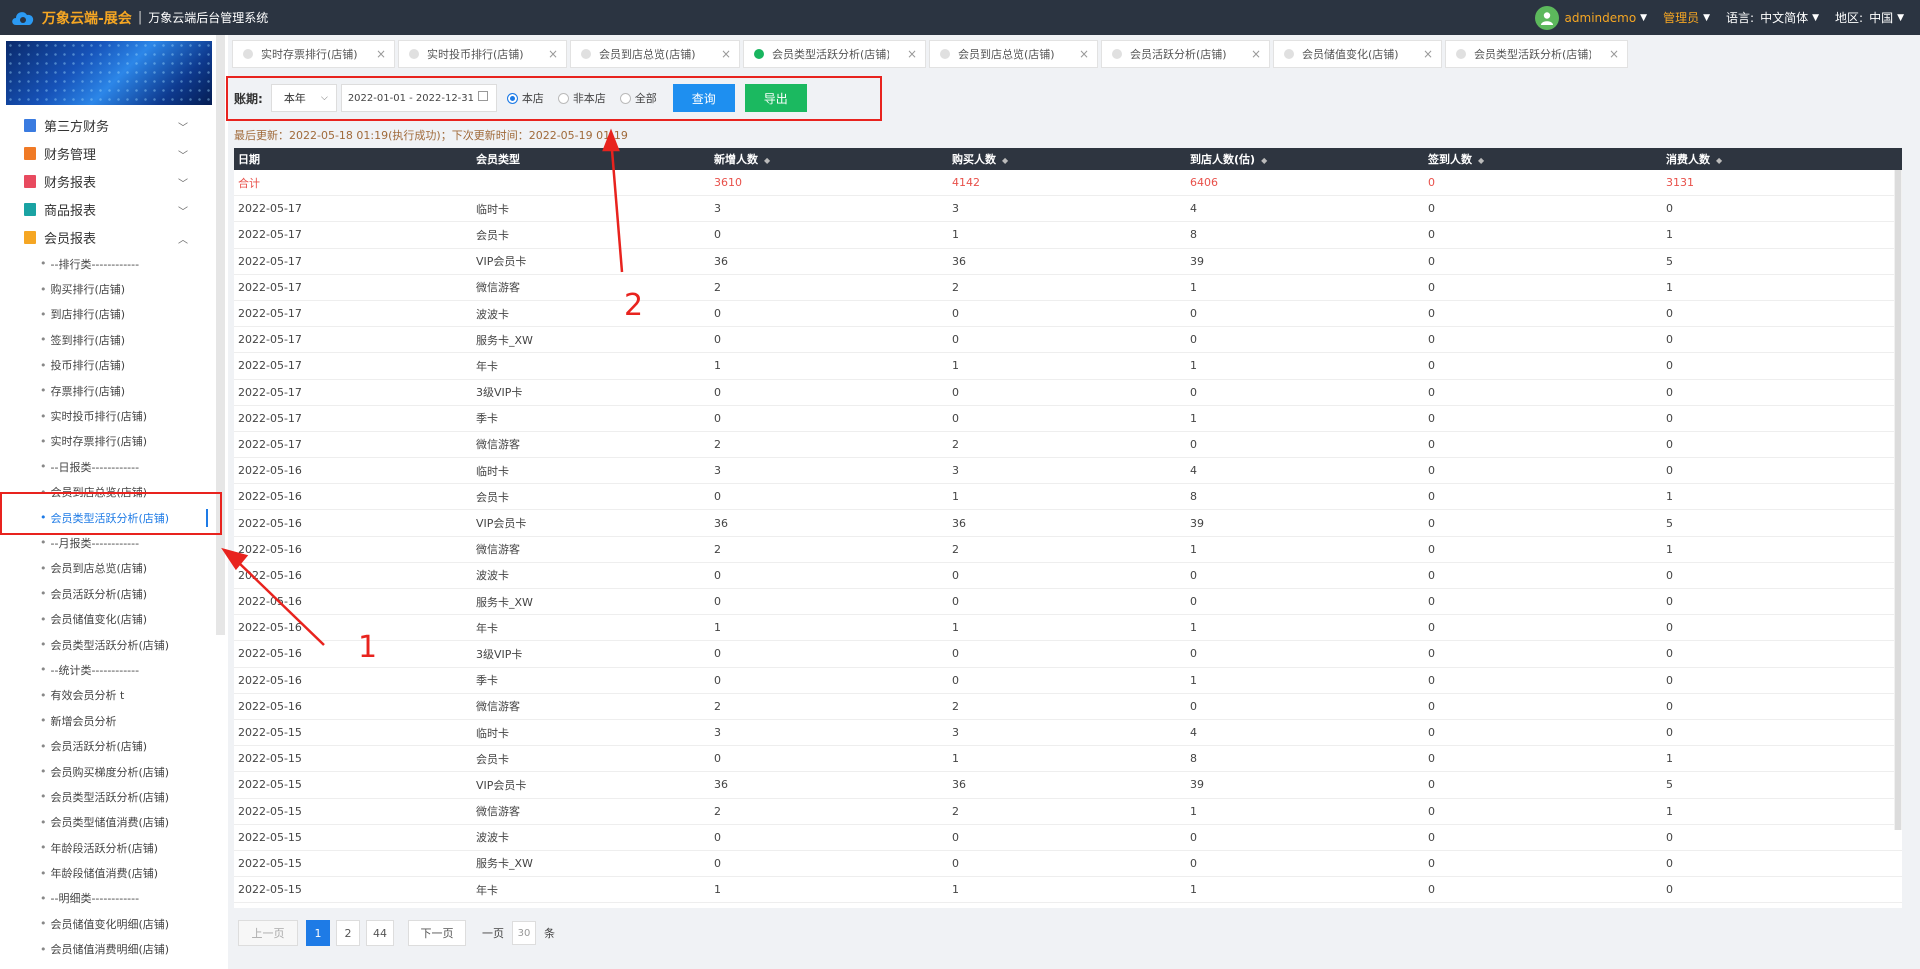 This screenshot has width=1920, height=969. Describe the element at coordinates (313, 54) in the screenshot. I see `tab-0: 实时存票排行(店铺) ×` at that location.